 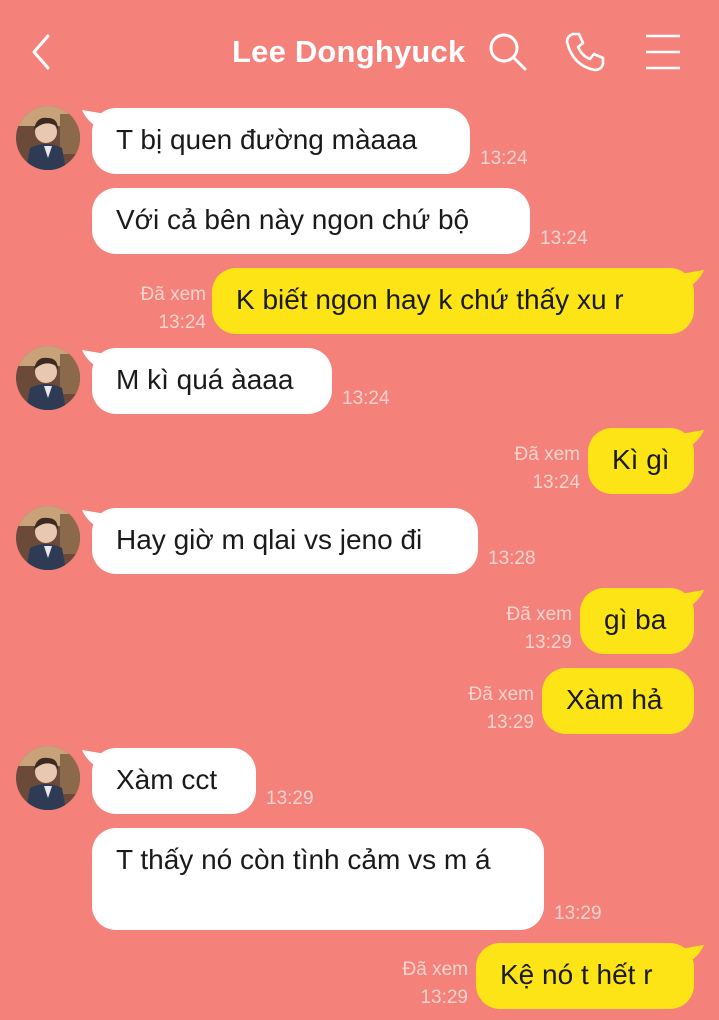 What do you see at coordinates (453, 301) in the screenshot?
I see `message-bubble: K biết ngon hay k chứ thấy xu r` at bounding box center [453, 301].